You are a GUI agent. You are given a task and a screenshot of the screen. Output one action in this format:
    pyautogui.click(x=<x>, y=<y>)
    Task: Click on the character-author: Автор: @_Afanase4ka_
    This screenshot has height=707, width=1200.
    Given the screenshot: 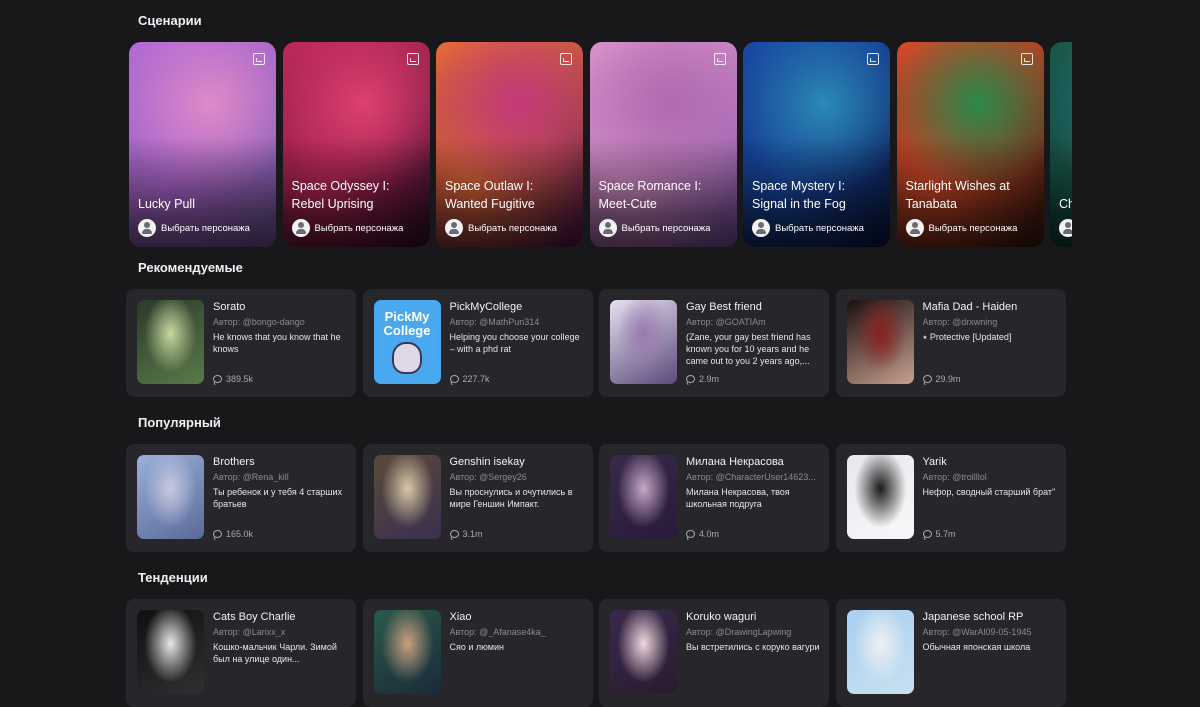 What is the action you would take?
    pyautogui.click(x=497, y=632)
    